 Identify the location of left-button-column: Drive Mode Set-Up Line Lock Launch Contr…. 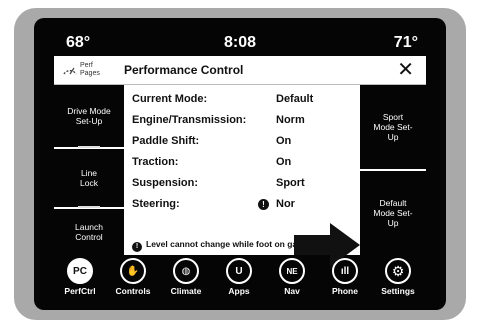
(89, 170).